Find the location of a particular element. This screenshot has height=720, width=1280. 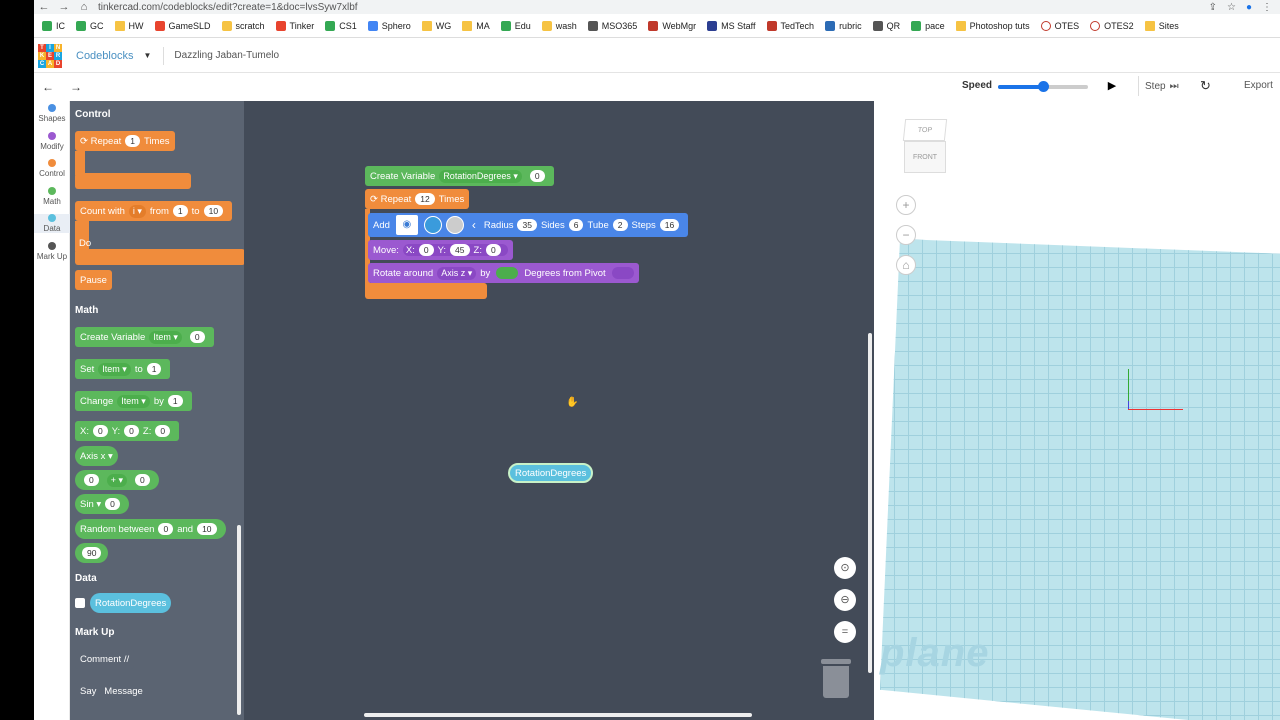

ws-sides-field: 6 is located at coordinates (576, 225).